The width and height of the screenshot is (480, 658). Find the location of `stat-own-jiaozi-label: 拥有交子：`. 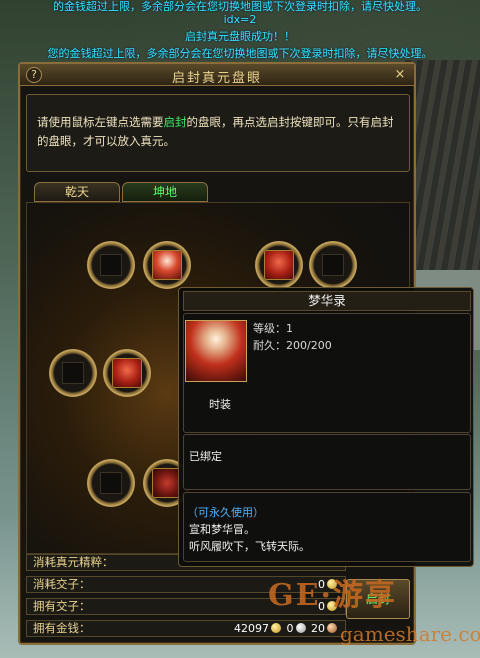

stat-own-jiaozi-label: 拥有交子： is located at coordinates (62, 606).